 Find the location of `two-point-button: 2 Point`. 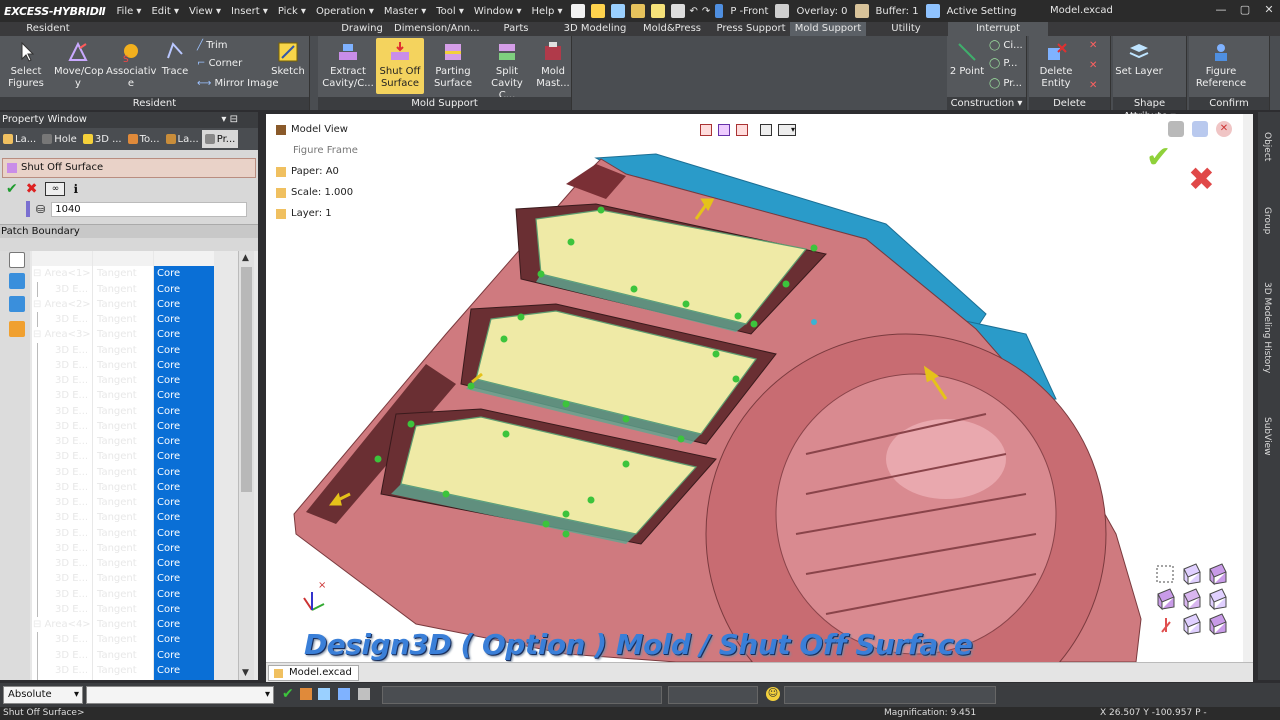

two-point-button: 2 Point is located at coordinates (967, 59).